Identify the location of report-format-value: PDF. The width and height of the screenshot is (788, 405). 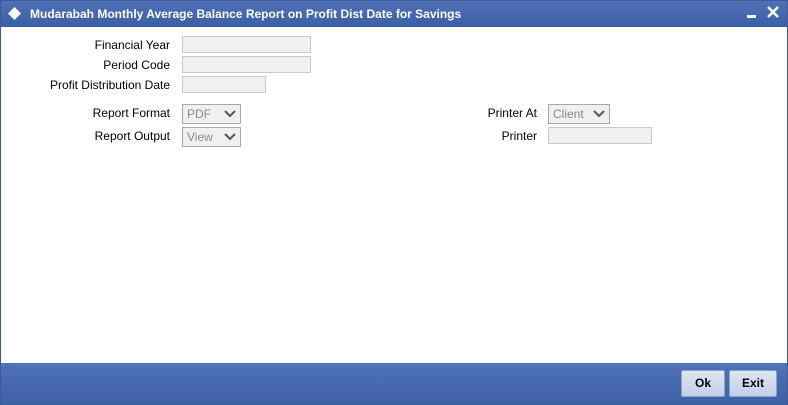
(199, 114).